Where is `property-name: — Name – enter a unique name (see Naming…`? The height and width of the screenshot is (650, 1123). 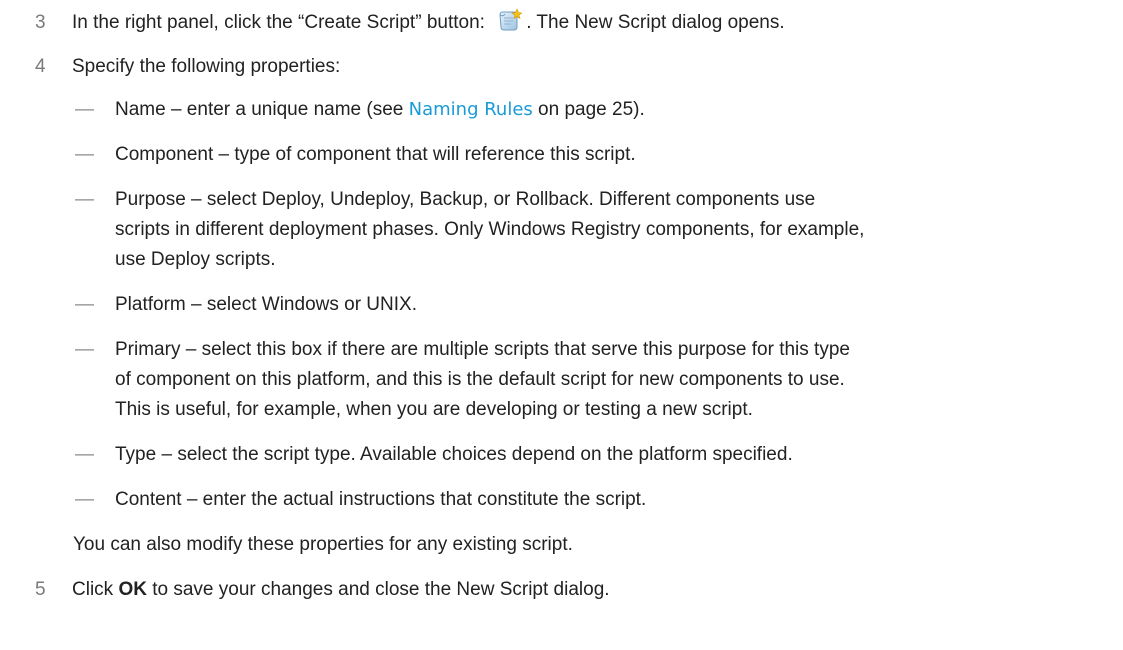 property-name: — Name – enter a unique name (see Naming… is located at coordinates (584, 110).